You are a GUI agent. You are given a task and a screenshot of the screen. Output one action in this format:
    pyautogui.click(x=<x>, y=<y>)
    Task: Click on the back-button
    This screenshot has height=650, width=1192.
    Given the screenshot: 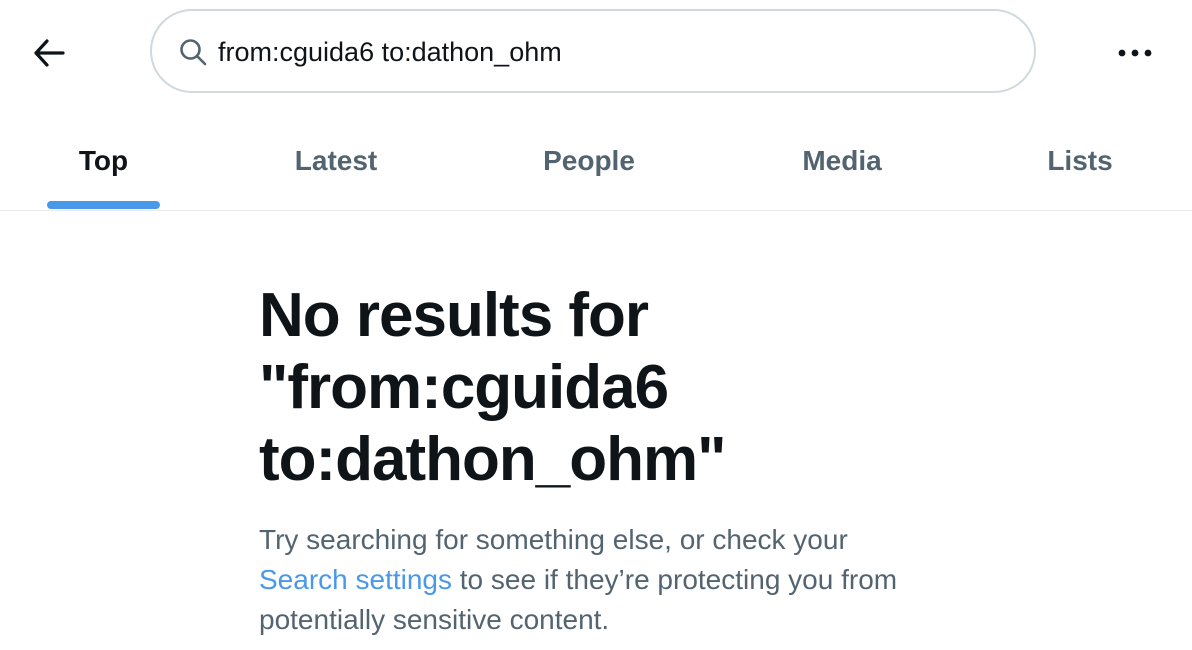 What is the action you would take?
    pyautogui.click(x=49, y=53)
    